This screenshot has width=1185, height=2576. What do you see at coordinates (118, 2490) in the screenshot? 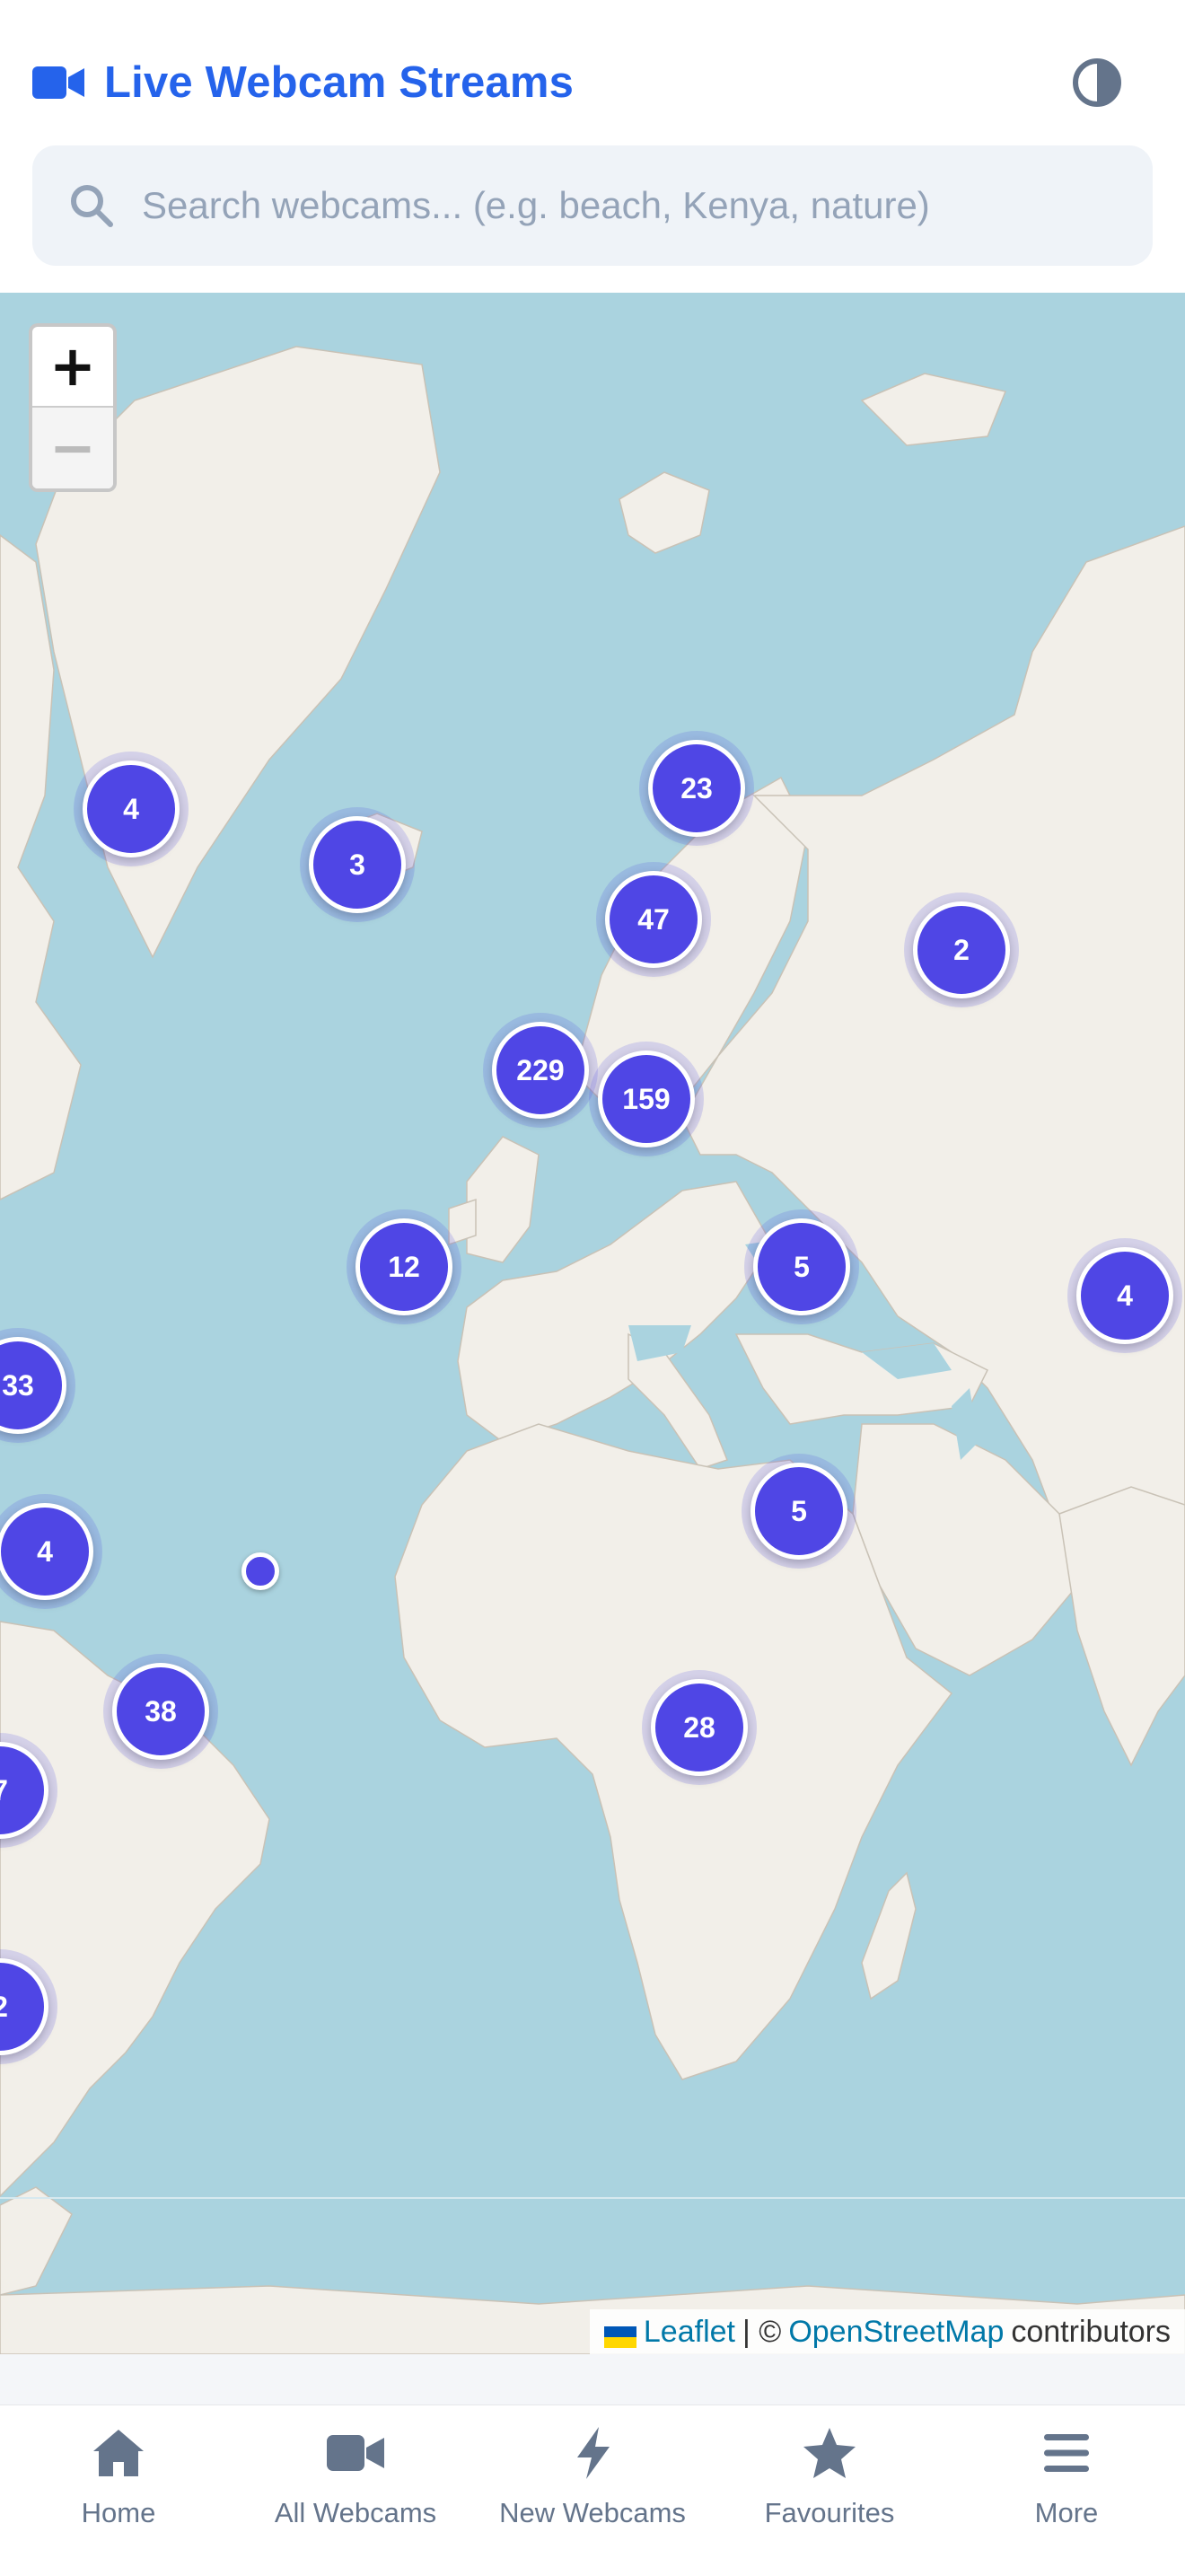
I see `nav-item-home: Home` at bounding box center [118, 2490].